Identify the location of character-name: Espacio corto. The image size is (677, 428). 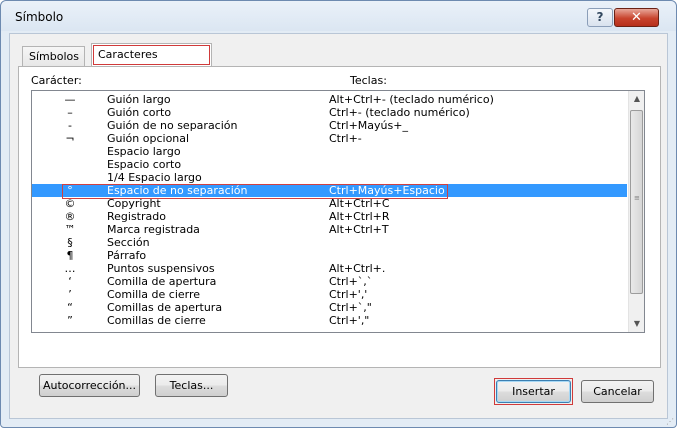
(144, 164).